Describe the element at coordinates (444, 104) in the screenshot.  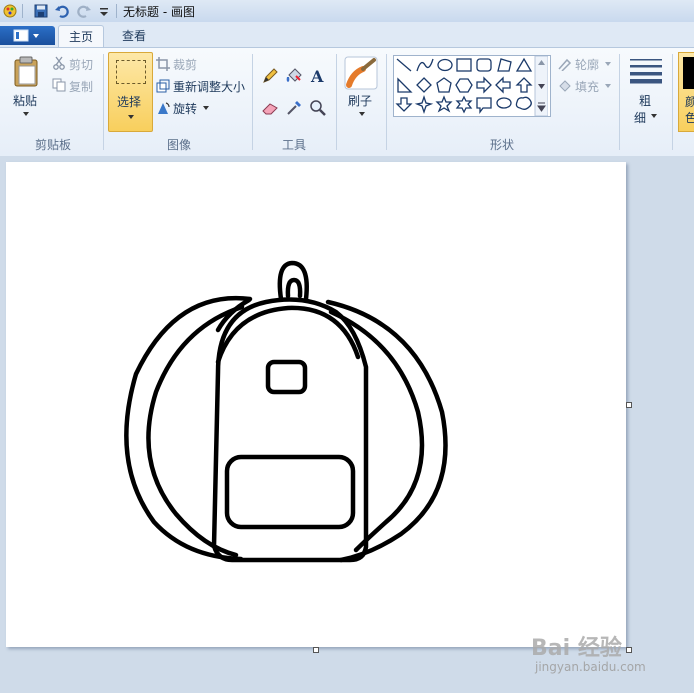
I see `five-point-star-shape-icon` at that location.